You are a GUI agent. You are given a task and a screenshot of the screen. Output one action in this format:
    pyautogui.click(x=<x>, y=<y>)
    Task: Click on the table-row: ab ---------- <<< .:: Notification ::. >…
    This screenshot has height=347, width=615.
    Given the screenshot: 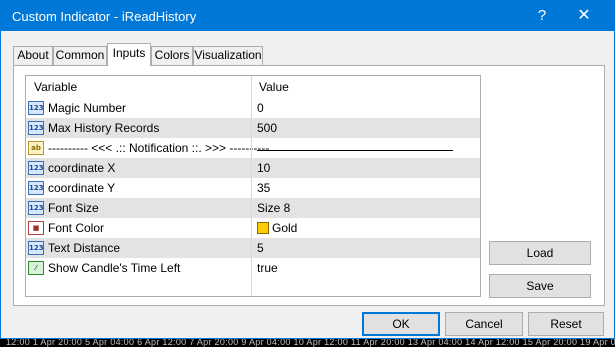 What is the action you would take?
    pyautogui.click(x=253, y=148)
    